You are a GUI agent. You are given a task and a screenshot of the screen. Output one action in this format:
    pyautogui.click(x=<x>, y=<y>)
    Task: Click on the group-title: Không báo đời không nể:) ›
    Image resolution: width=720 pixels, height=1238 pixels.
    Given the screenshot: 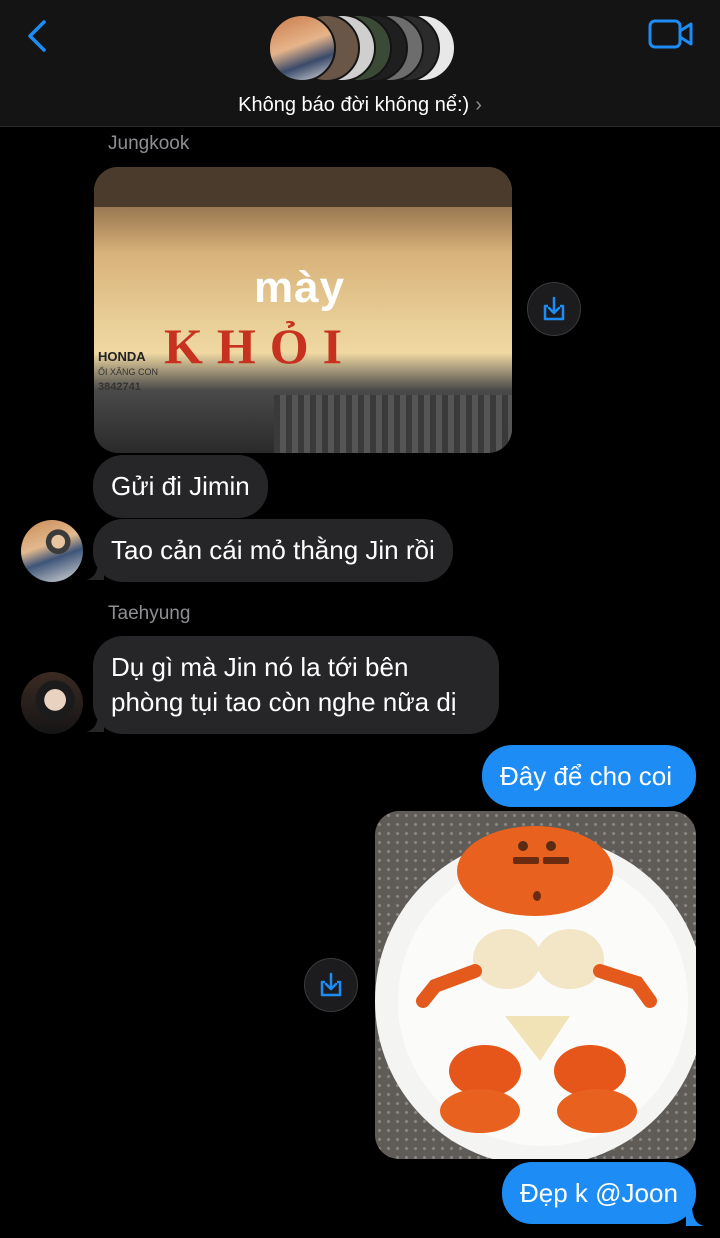 What is the action you would take?
    pyautogui.click(x=360, y=105)
    